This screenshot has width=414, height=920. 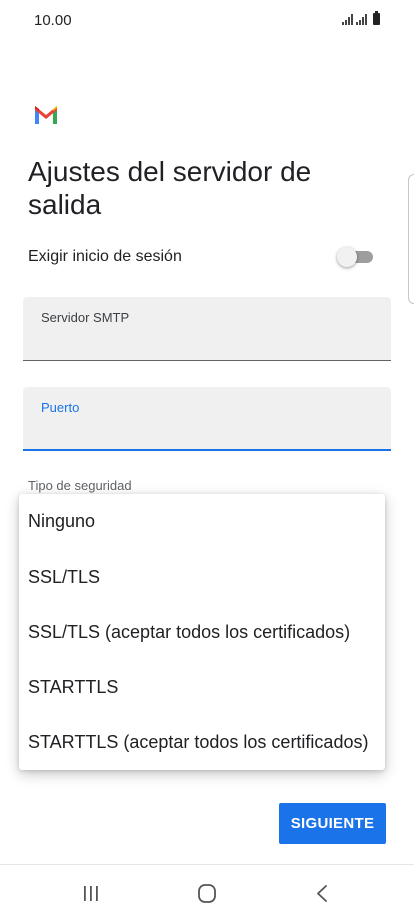 I want to click on smtp-server-input, so click(x=206, y=342).